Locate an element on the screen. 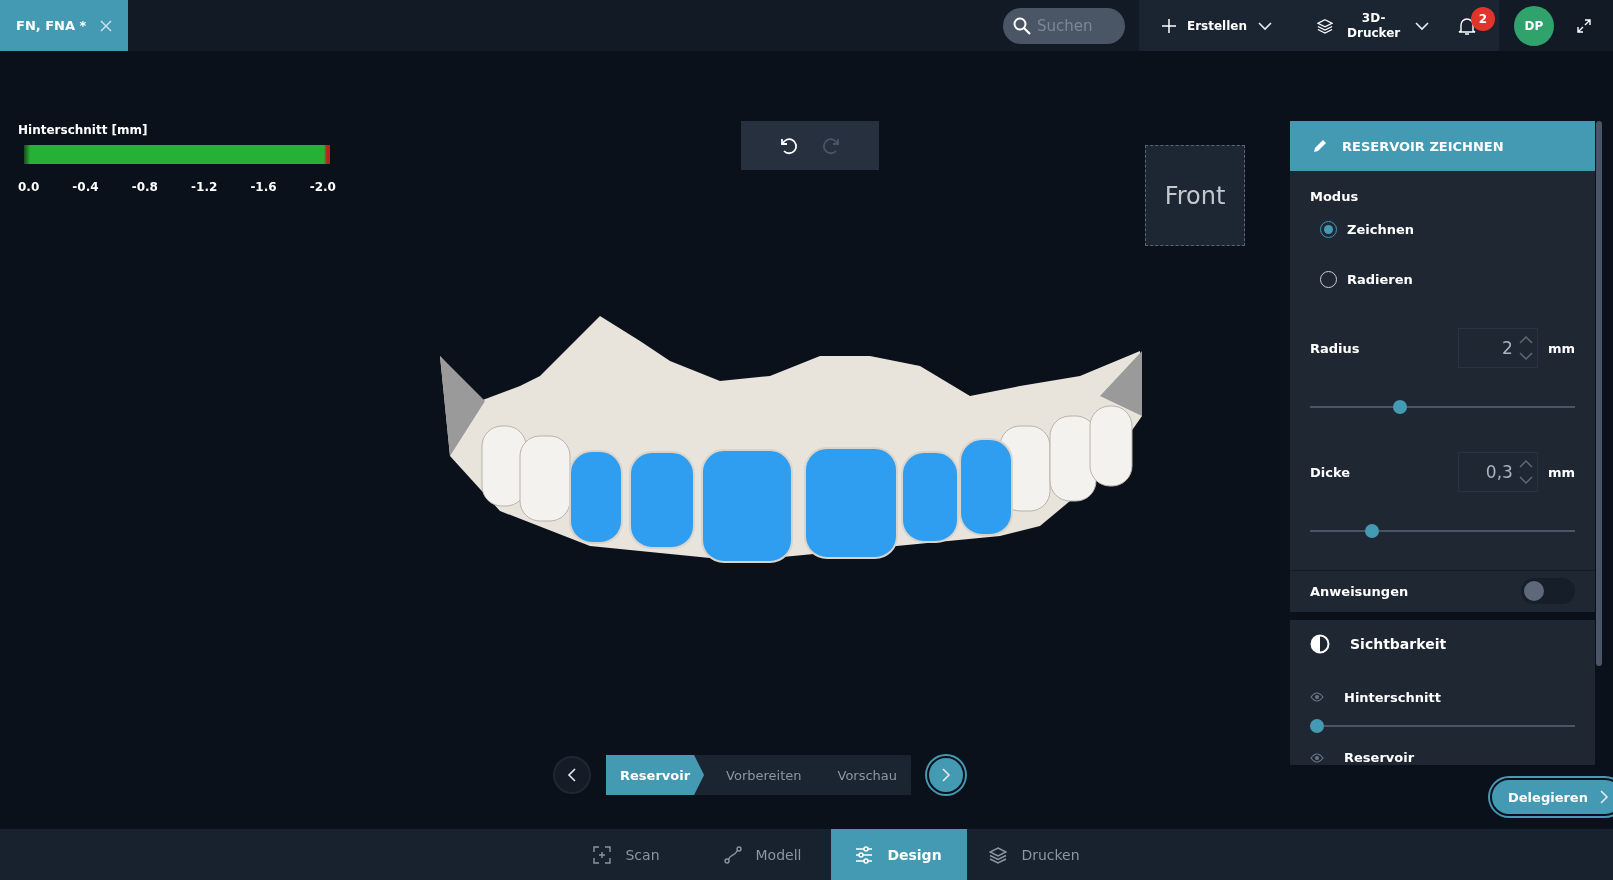 The height and width of the screenshot is (880, 1613). legend-title: Hinterschnitt [mm] is located at coordinates (83, 130).